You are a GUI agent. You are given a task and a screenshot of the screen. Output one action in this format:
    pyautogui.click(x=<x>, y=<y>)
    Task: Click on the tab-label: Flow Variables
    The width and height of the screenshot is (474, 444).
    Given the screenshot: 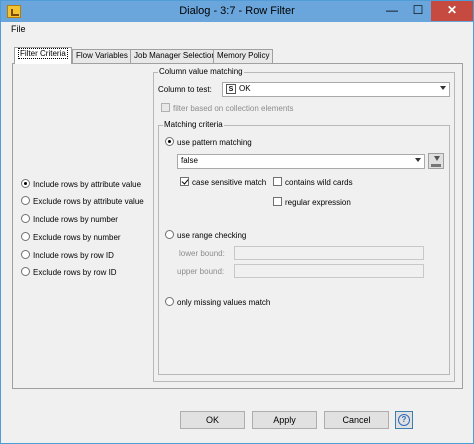 What is the action you would take?
    pyautogui.click(x=102, y=55)
    